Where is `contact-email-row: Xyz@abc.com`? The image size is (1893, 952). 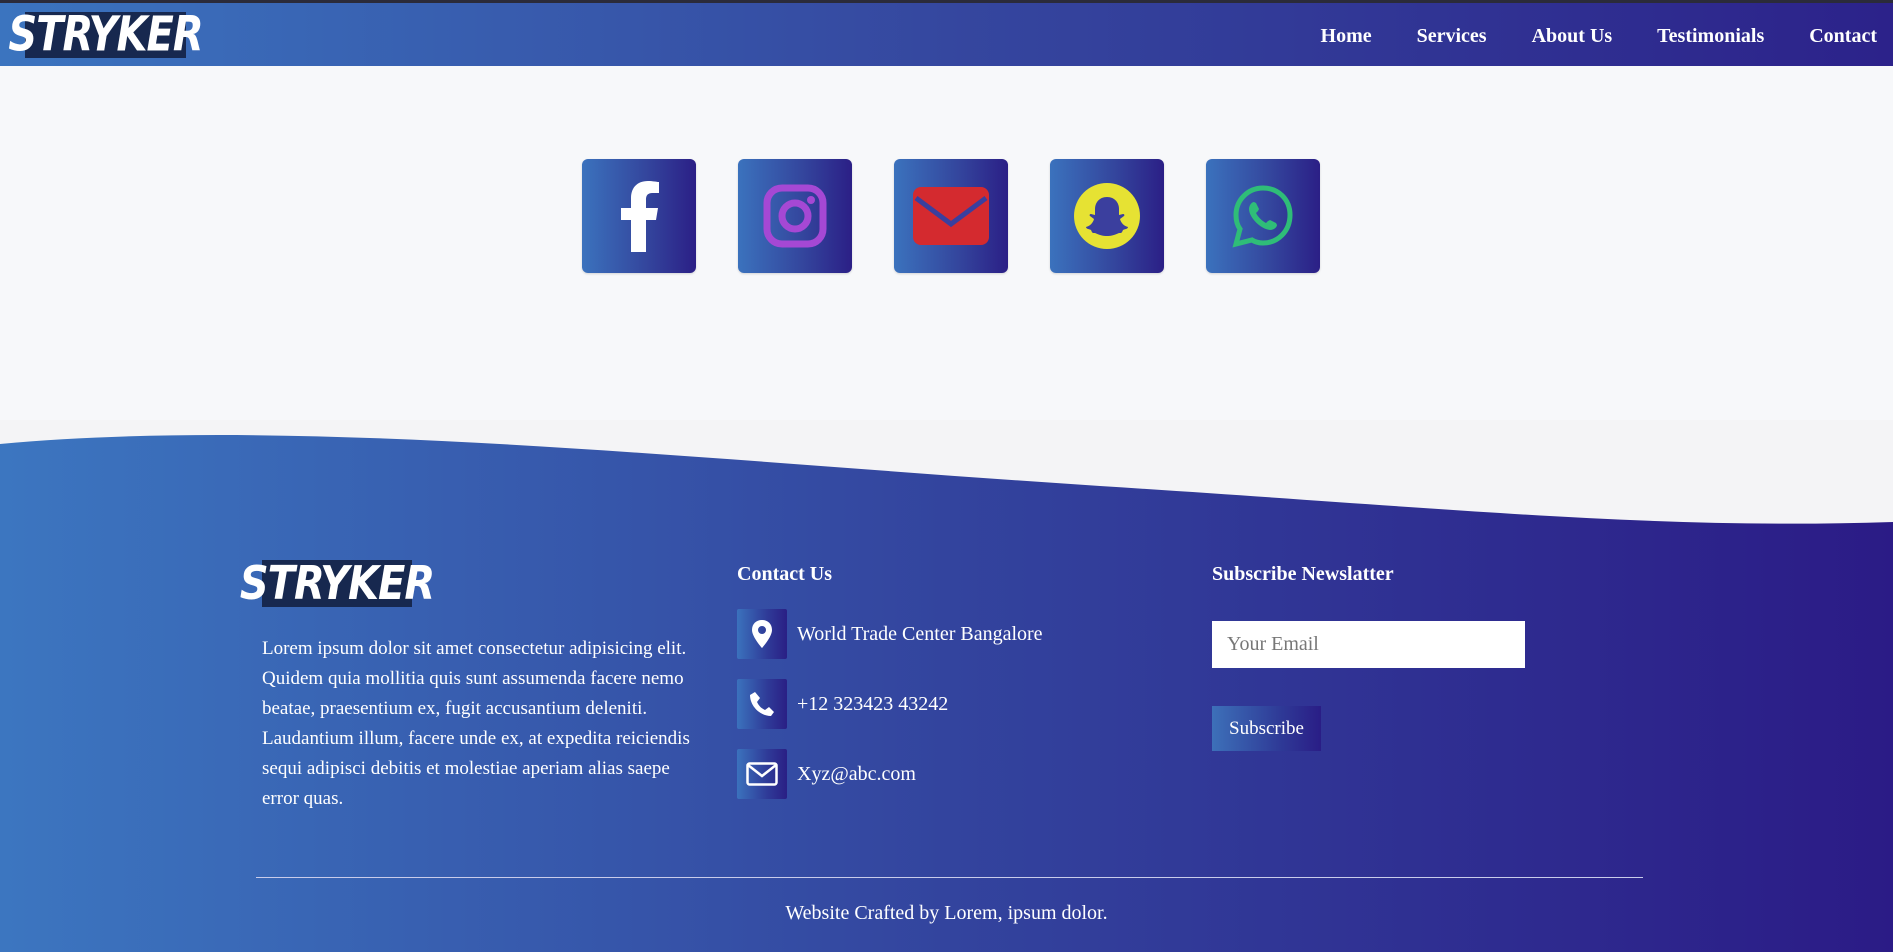
contact-email-row: Xyz@abc.com is located at coordinates (826, 774).